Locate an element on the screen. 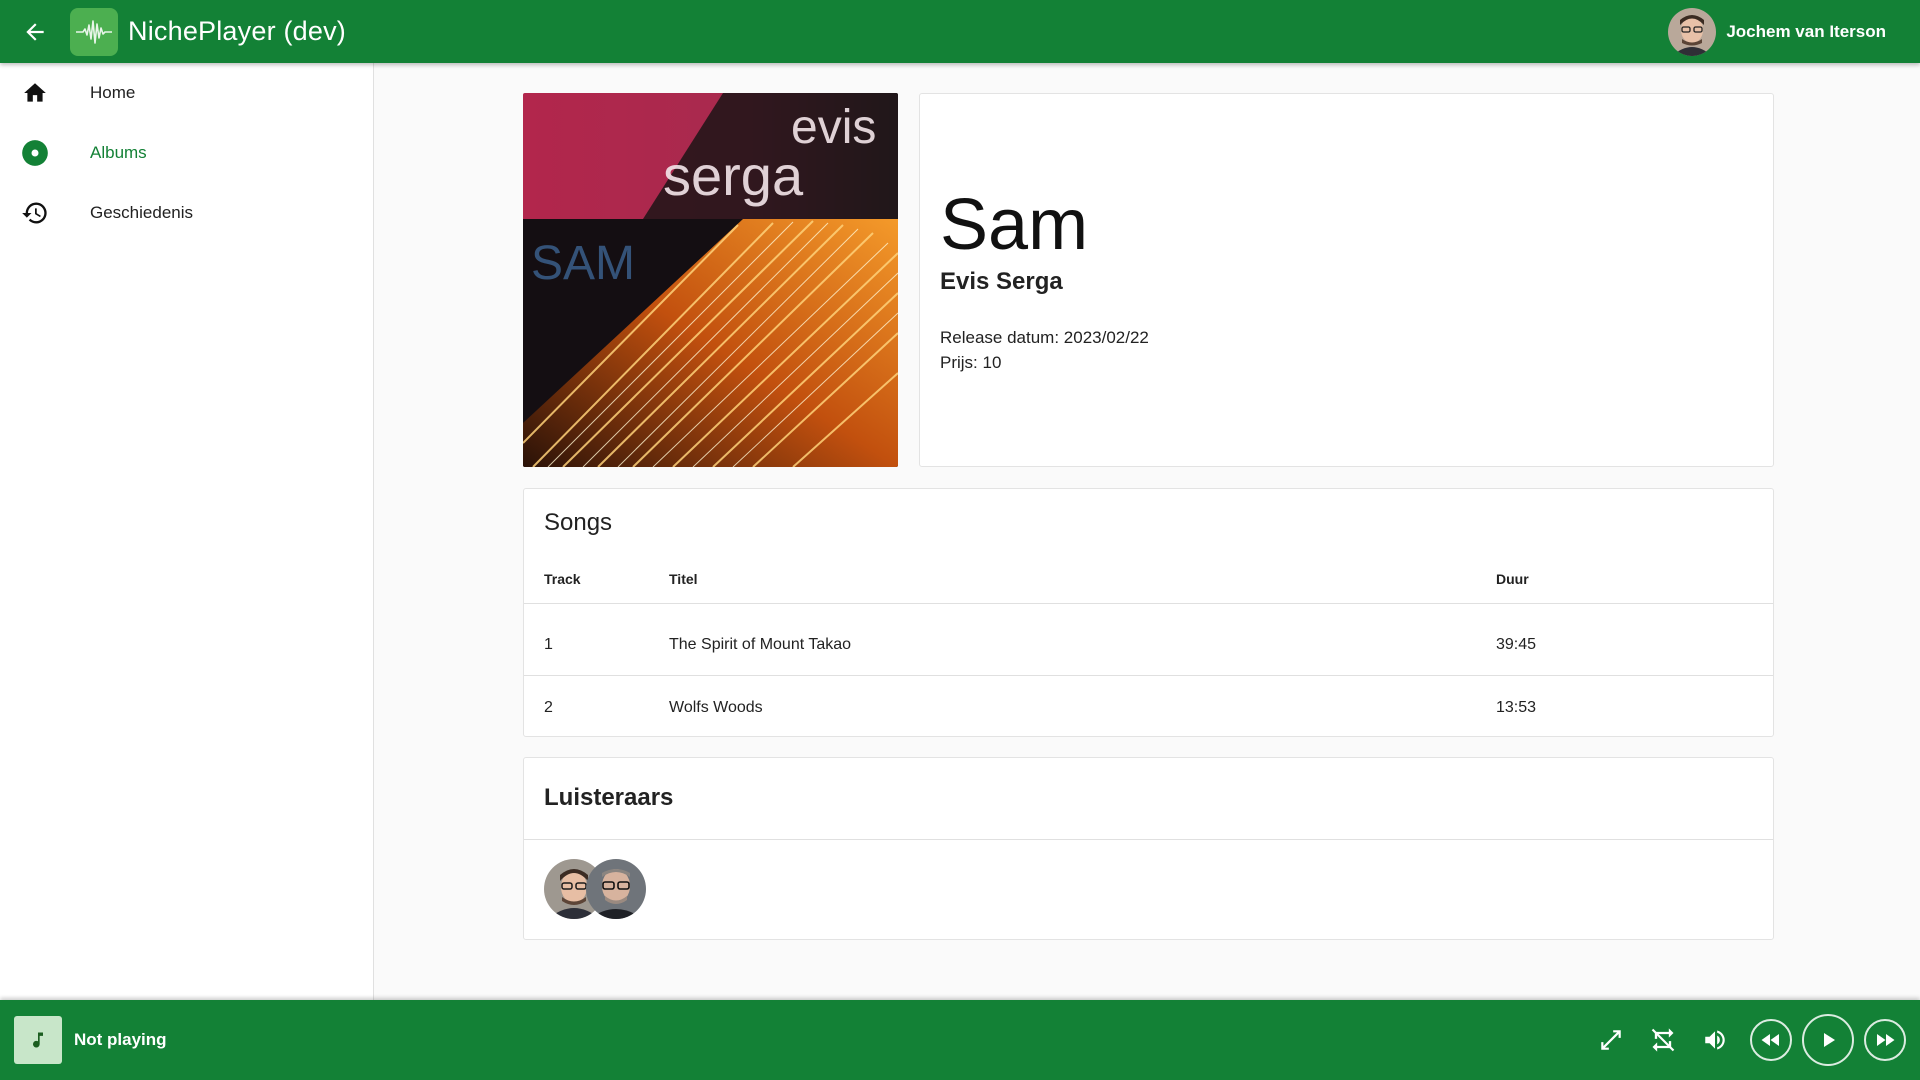 The height and width of the screenshot is (1080, 1920). volume-icon is located at coordinates (1715, 1040).